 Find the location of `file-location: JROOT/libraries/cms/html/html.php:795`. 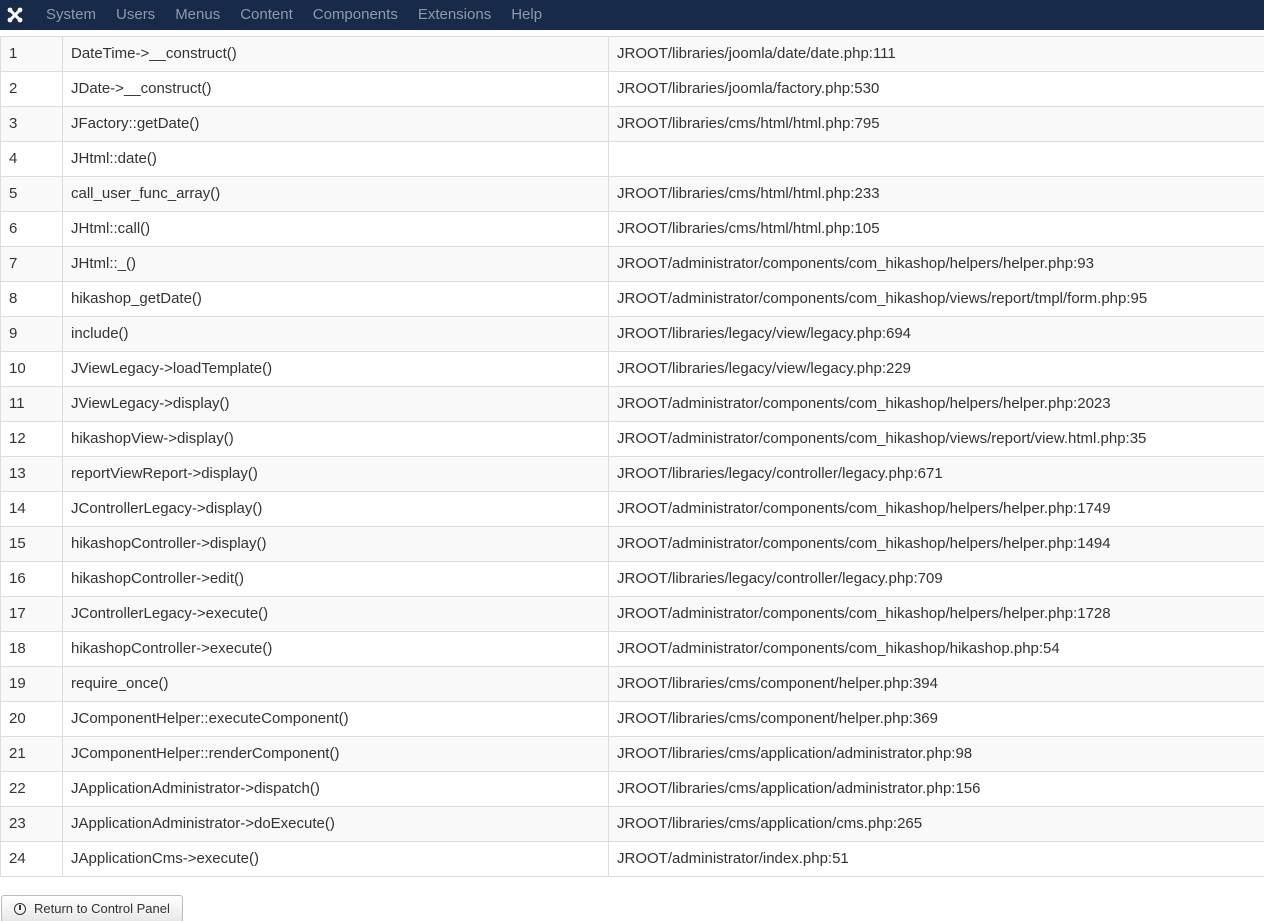

file-location: JROOT/libraries/cms/html/html.php:795 is located at coordinates (936, 124).